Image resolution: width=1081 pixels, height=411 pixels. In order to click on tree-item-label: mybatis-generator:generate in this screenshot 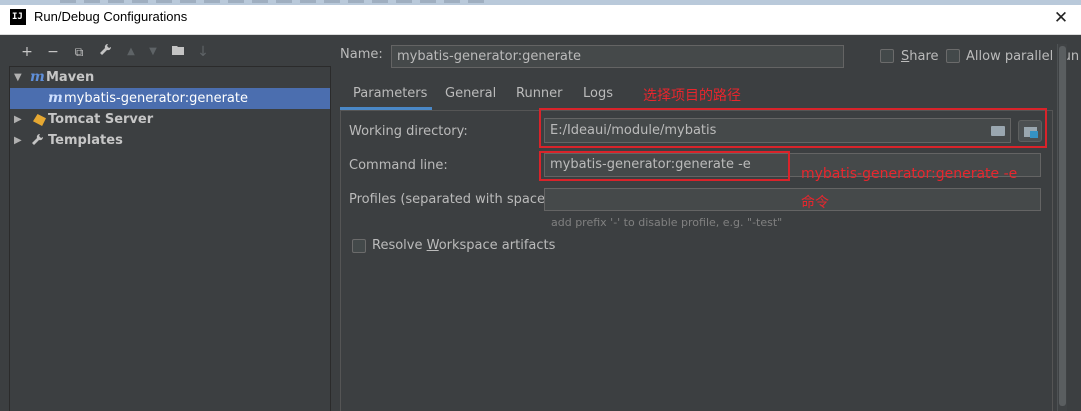, I will do `click(156, 98)`.